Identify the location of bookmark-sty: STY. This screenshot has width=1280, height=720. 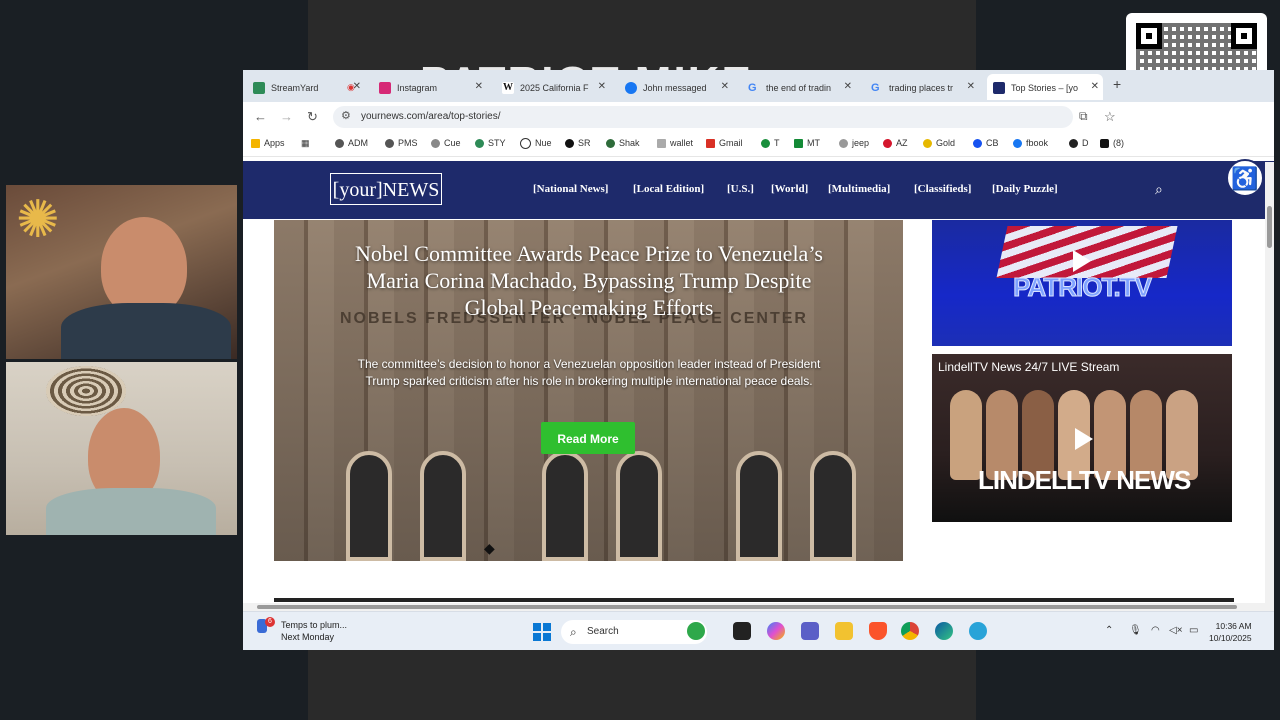
(490, 143).